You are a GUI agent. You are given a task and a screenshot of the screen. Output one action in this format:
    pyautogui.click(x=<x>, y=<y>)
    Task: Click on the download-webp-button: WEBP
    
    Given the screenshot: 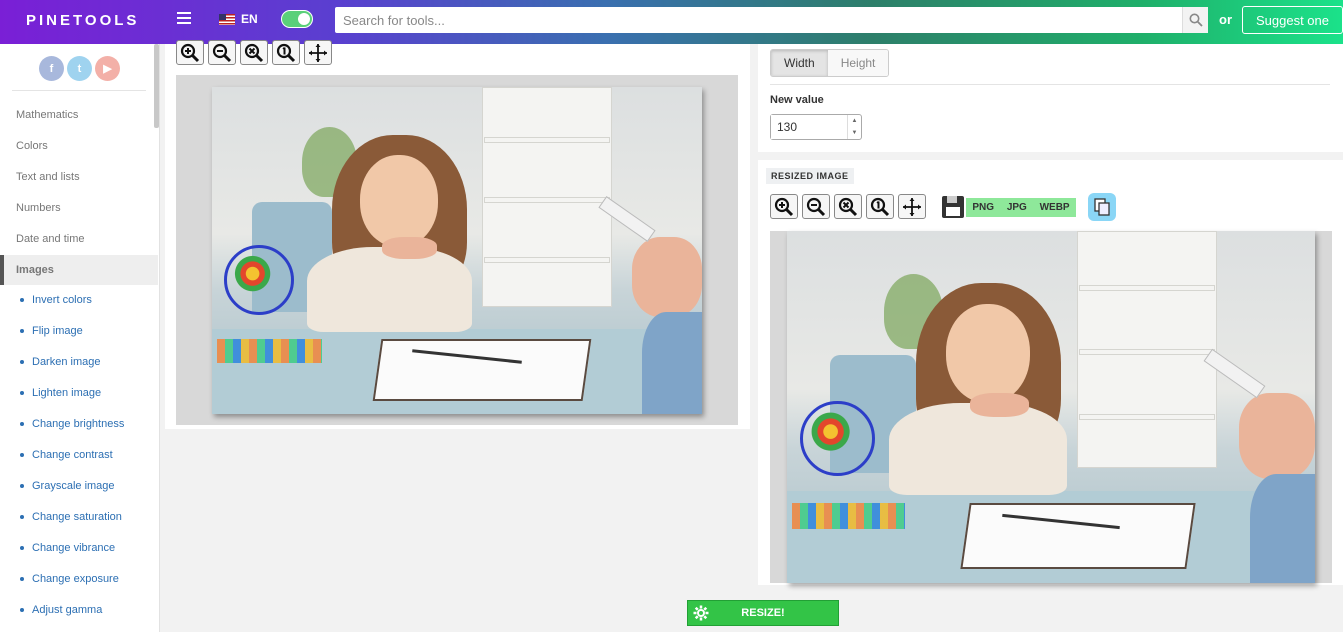 What is the action you would take?
    pyautogui.click(x=1055, y=207)
    